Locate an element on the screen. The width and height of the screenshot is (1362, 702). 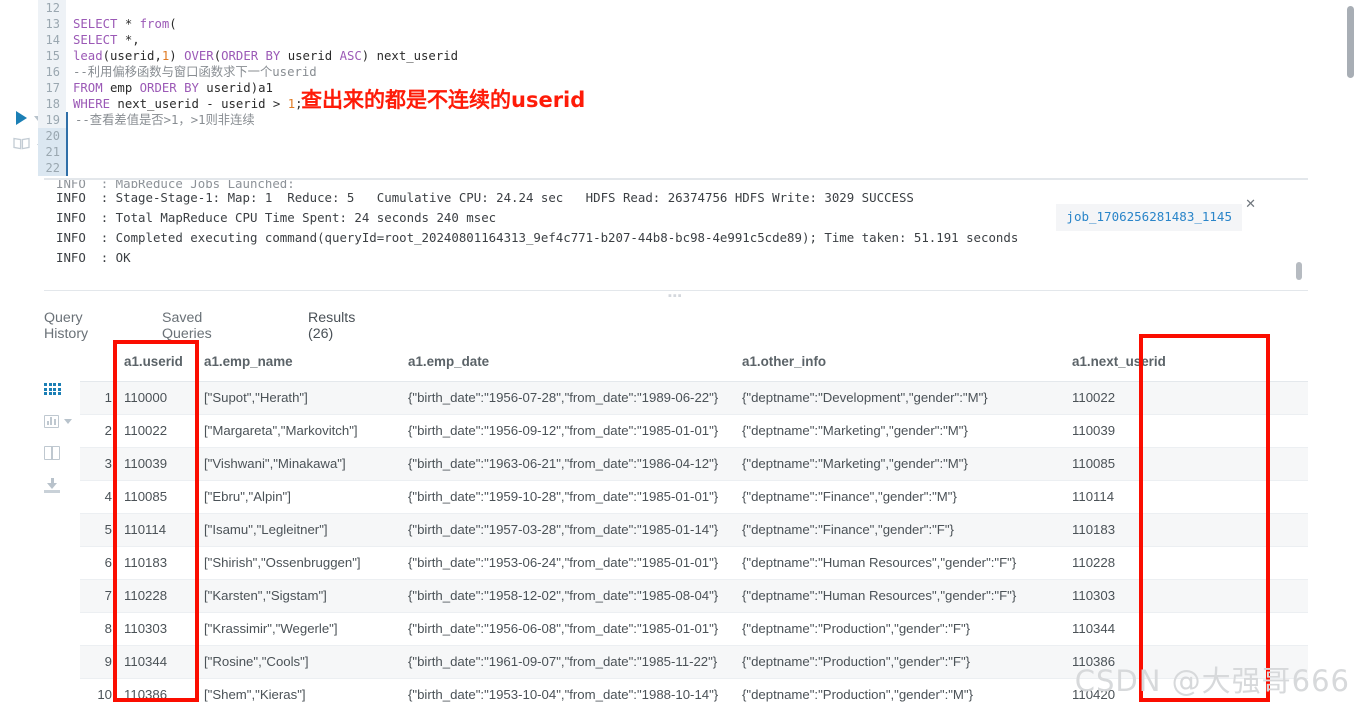
code-line: 19 --查看差值是否>1，>1则非连续 is located at coordinates (700, 120).